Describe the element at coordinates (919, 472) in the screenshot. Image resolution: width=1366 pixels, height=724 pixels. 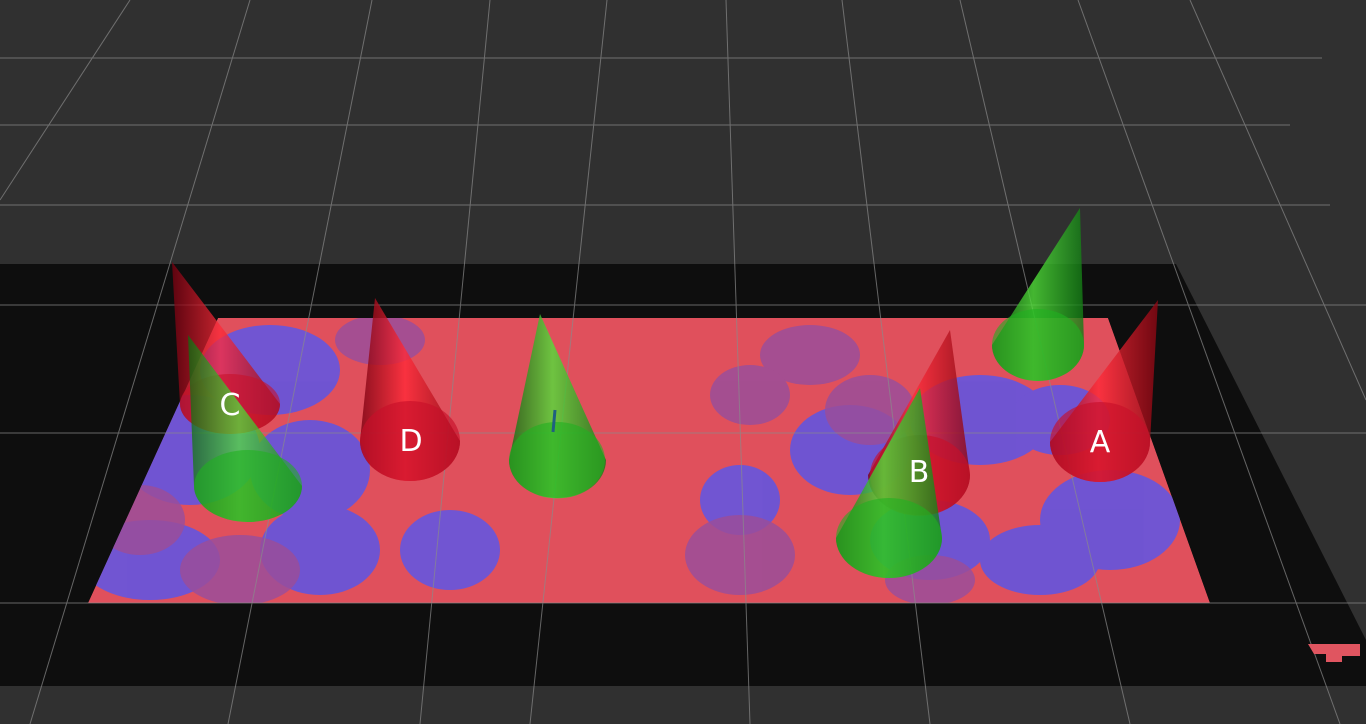
I see `label-b: B` at that location.